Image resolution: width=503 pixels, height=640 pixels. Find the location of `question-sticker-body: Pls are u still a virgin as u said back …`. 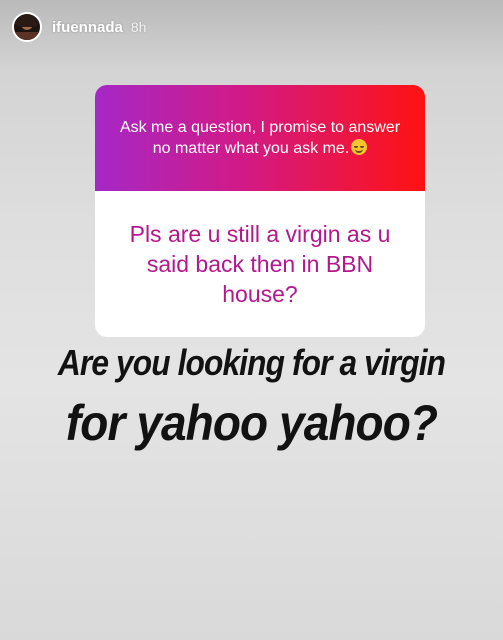

question-sticker-body: Pls are u still a virgin as u said back … is located at coordinates (260, 264).